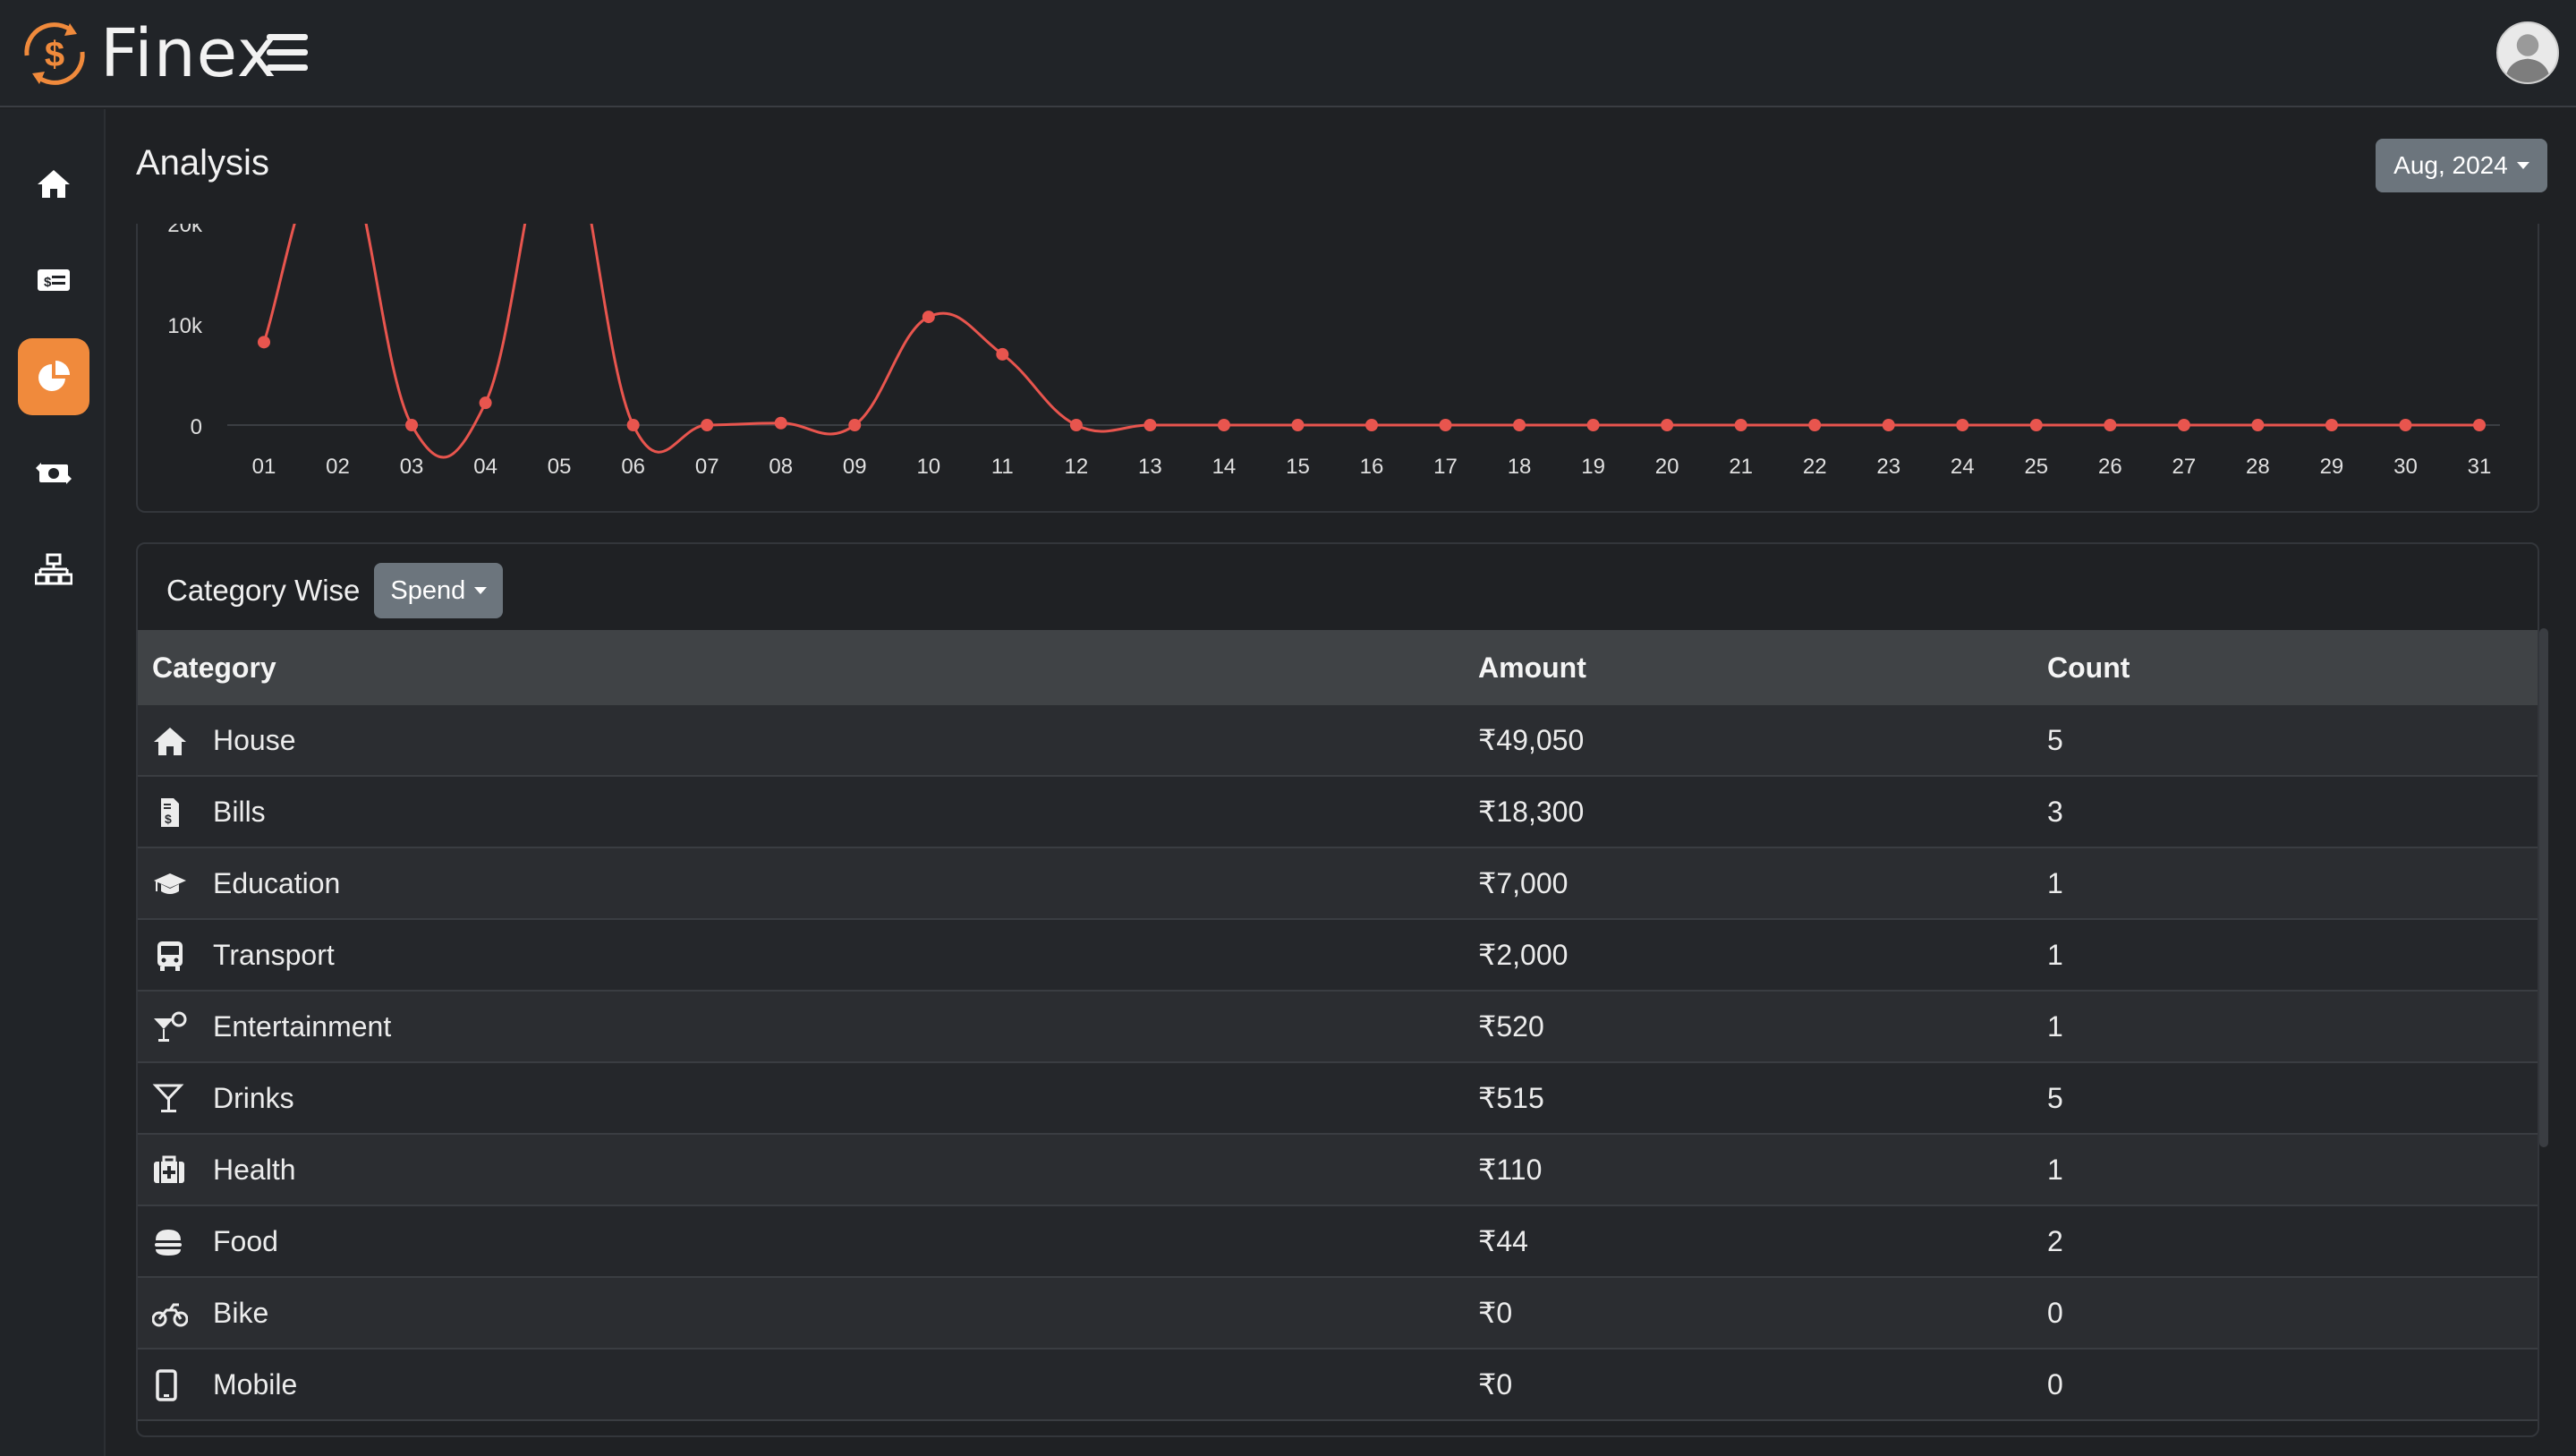  I want to click on x-tick-label: 27, so click(2184, 467).